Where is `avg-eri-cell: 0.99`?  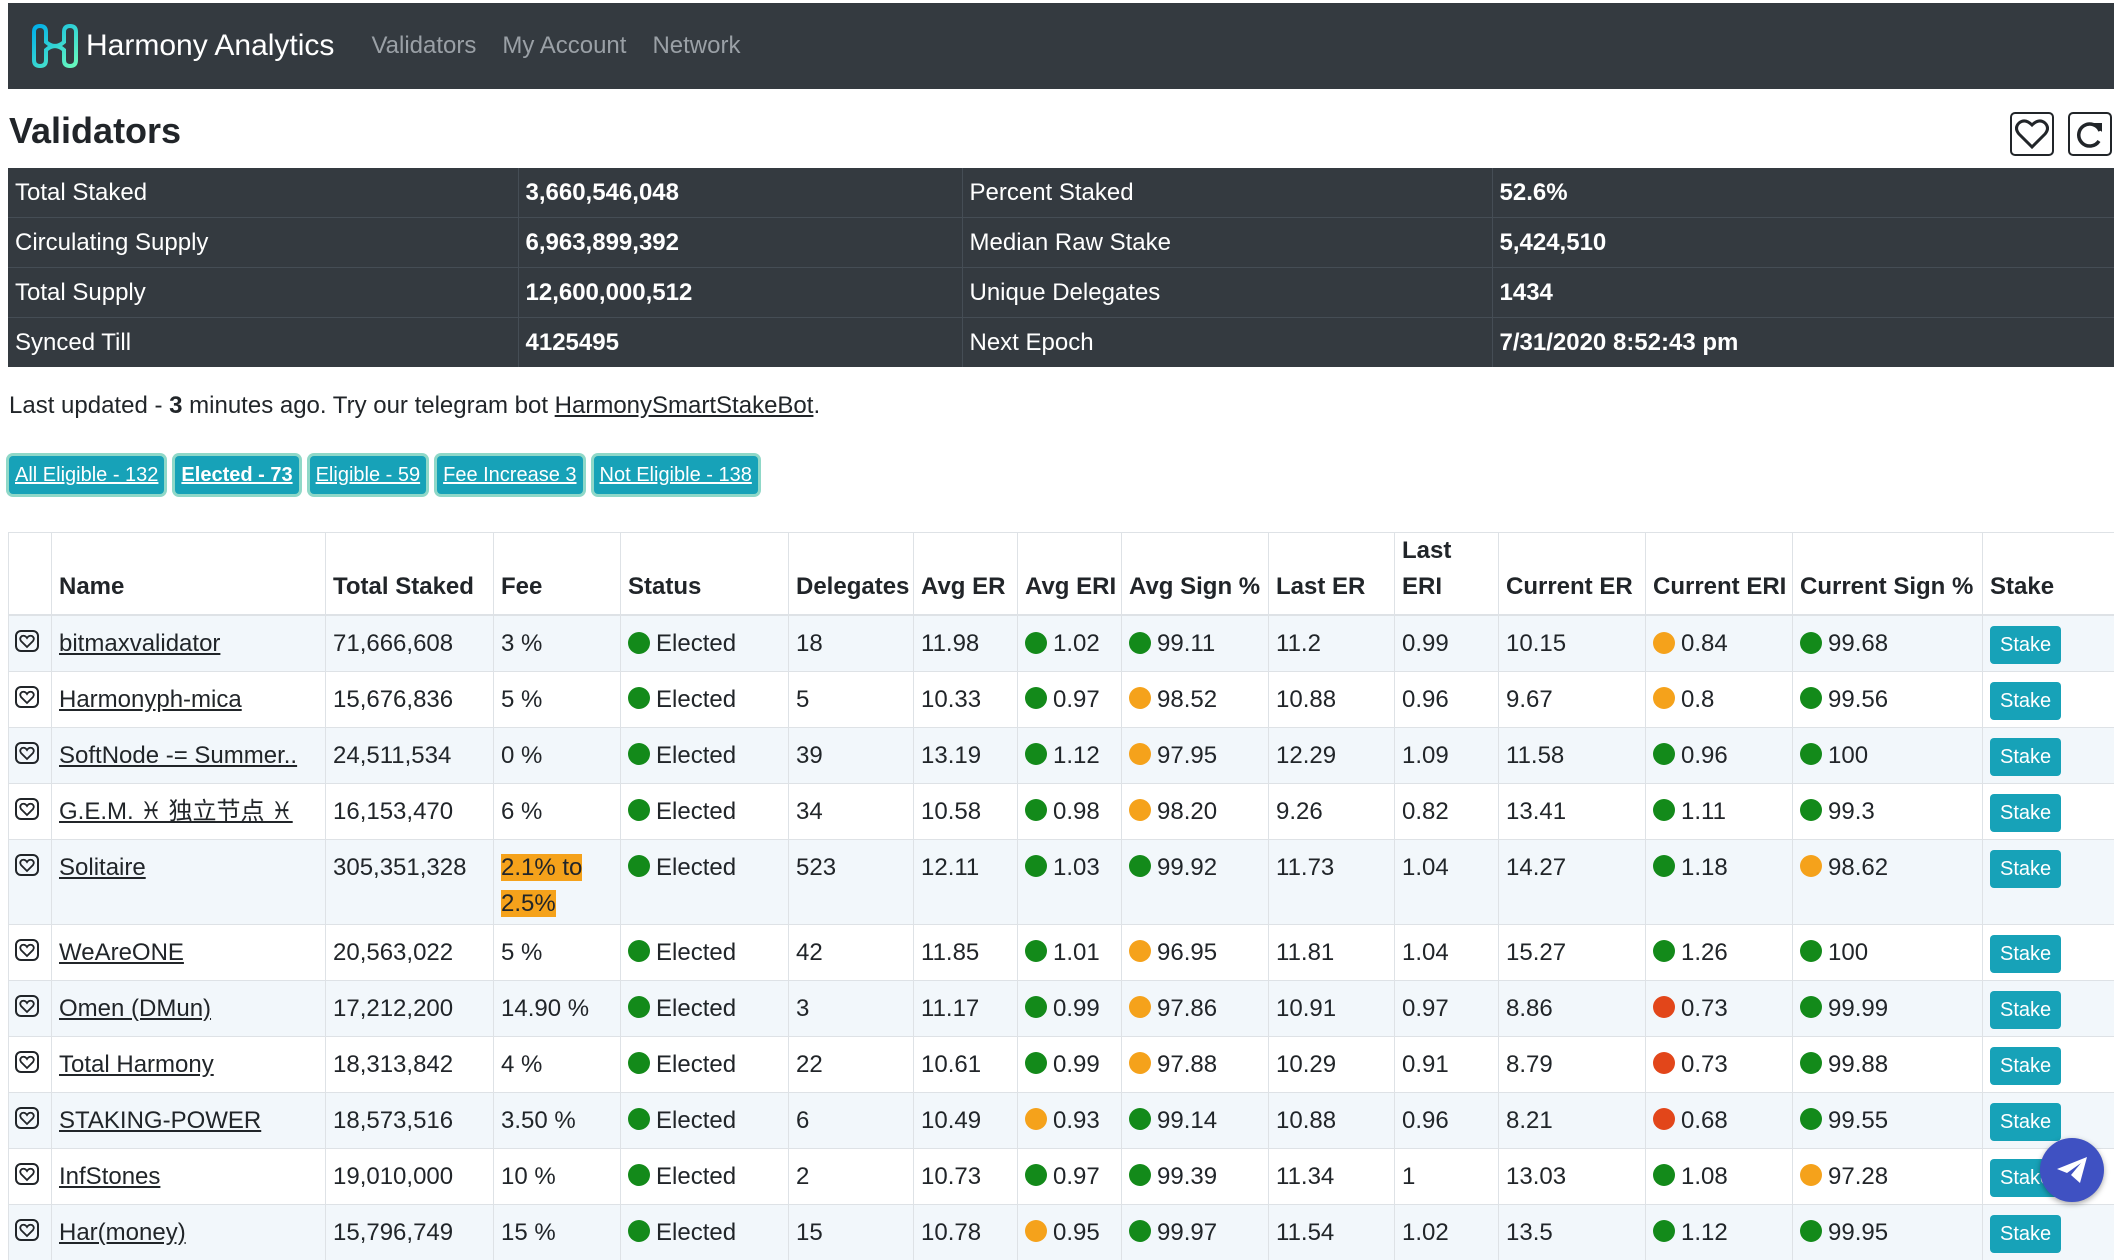
avg-eri-cell: 0.99 is located at coordinates (1069, 1063).